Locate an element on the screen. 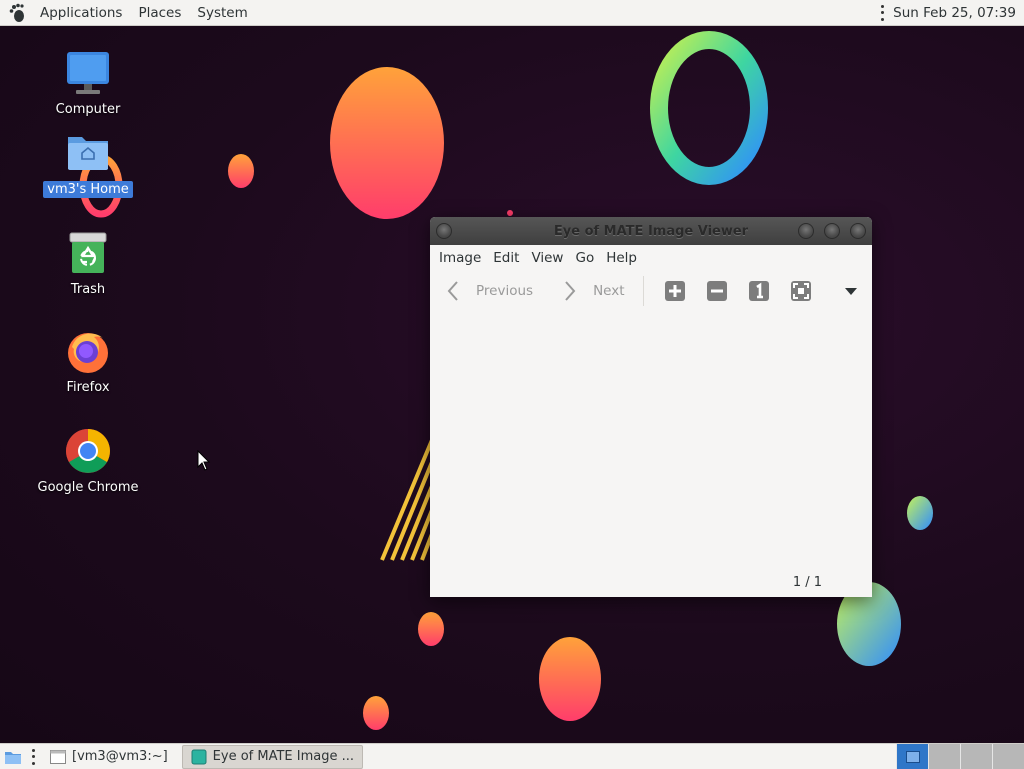 This screenshot has width=1024, height=769. toolbar-overflow-button is located at coordinates (851, 291).